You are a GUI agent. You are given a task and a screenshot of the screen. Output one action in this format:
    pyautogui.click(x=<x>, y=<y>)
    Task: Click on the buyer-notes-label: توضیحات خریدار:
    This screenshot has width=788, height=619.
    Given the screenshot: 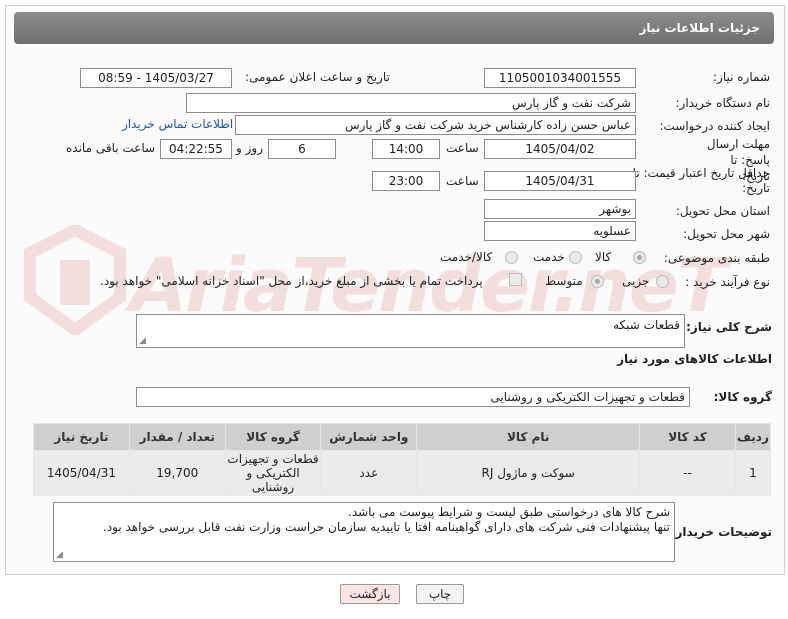 What is the action you would take?
    pyautogui.click(x=721, y=532)
    